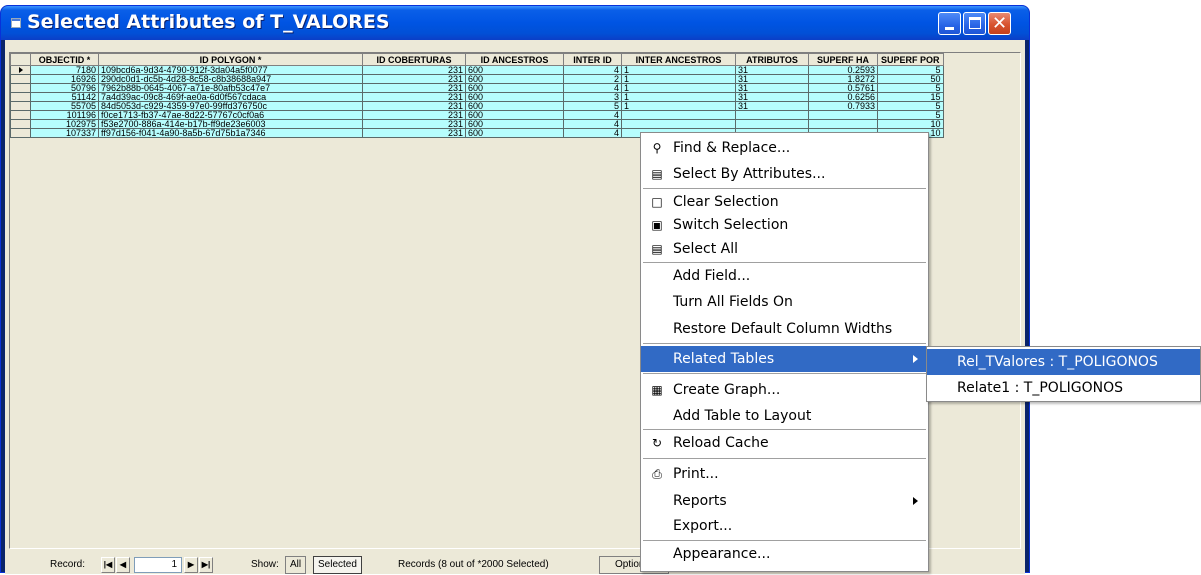  I want to click on minimize-button, so click(949, 23).